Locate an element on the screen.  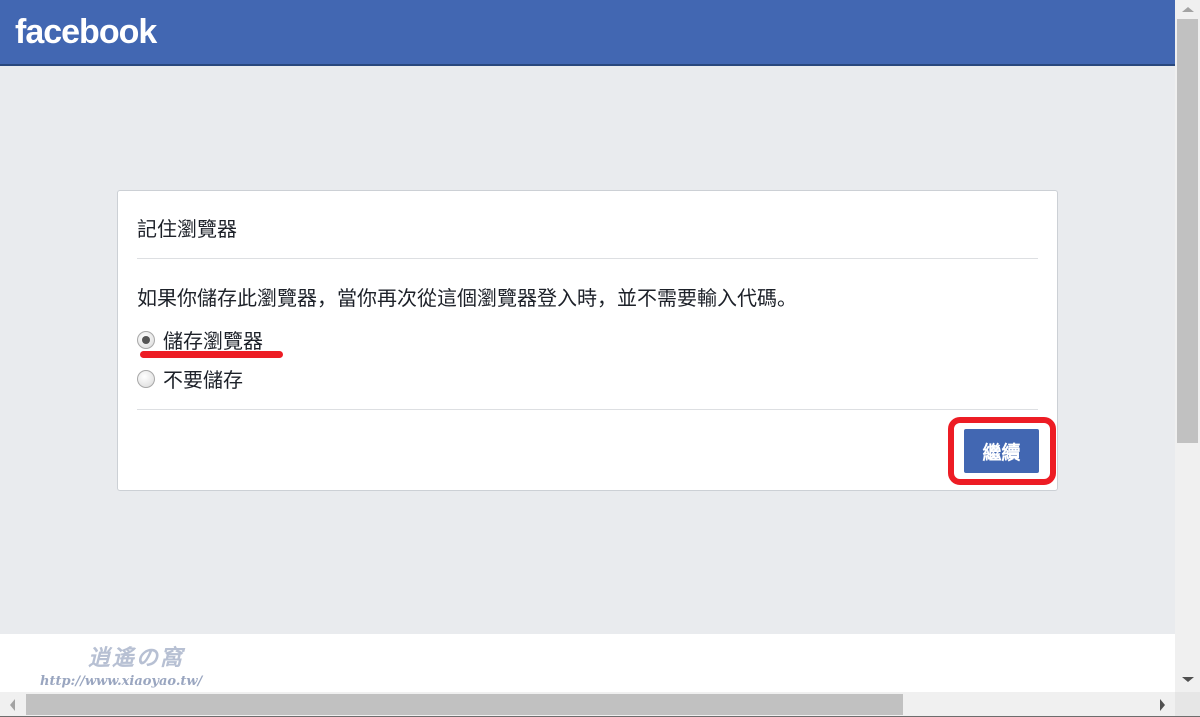
option-label: 儲存瀏覽器 is located at coordinates (213, 341).